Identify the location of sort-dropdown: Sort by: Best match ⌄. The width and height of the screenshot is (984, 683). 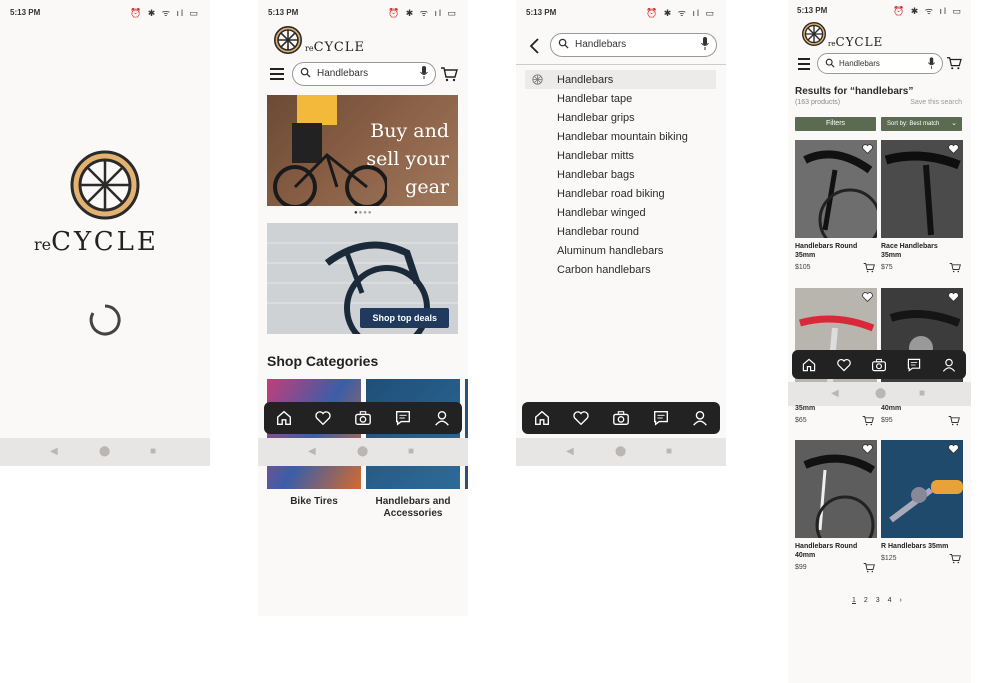
(921, 124).